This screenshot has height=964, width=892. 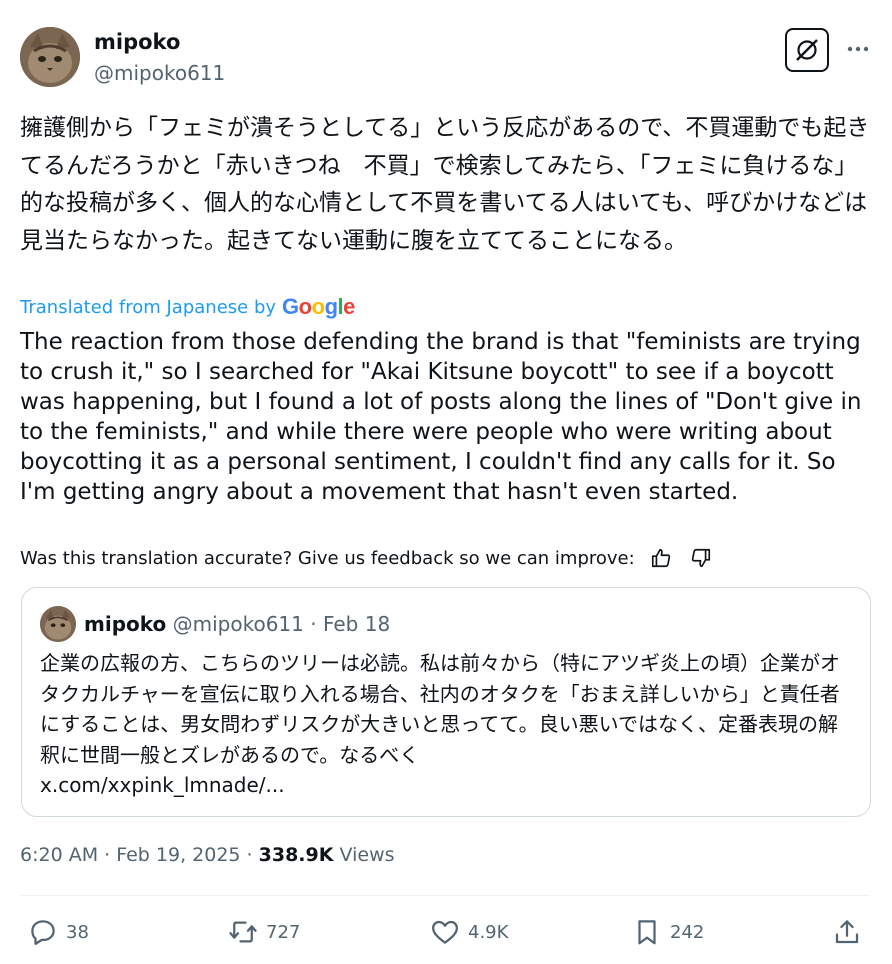 I want to click on grok-icon, so click(x=807, y=50).